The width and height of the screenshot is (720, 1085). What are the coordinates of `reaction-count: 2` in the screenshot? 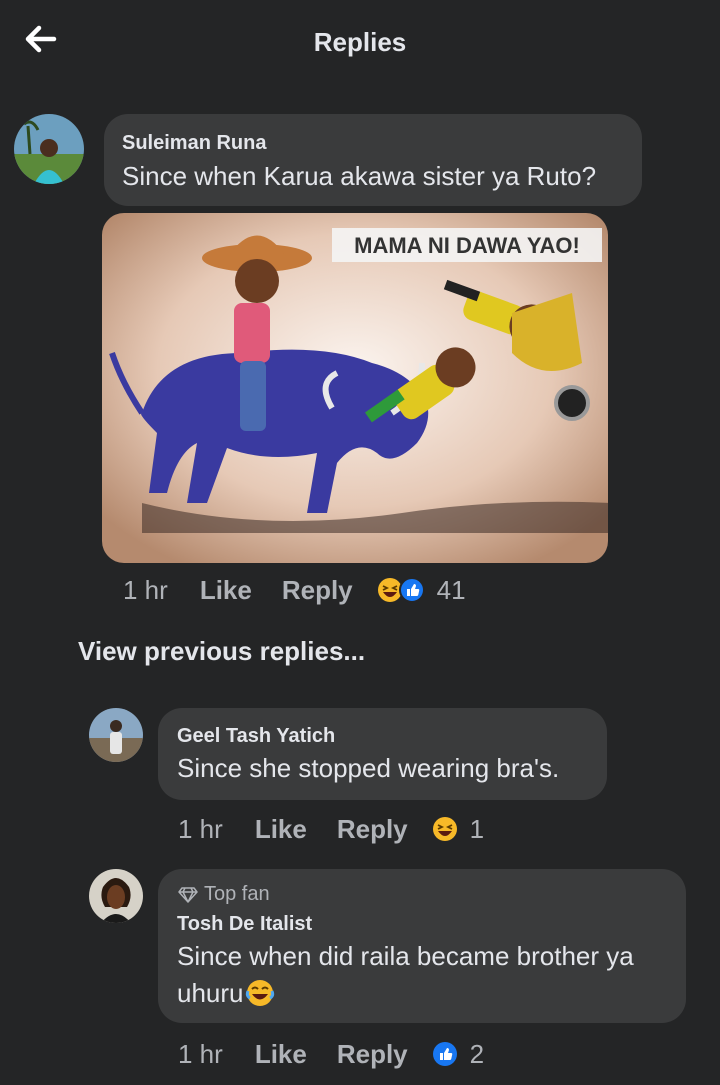 It's located at (477, 1053).